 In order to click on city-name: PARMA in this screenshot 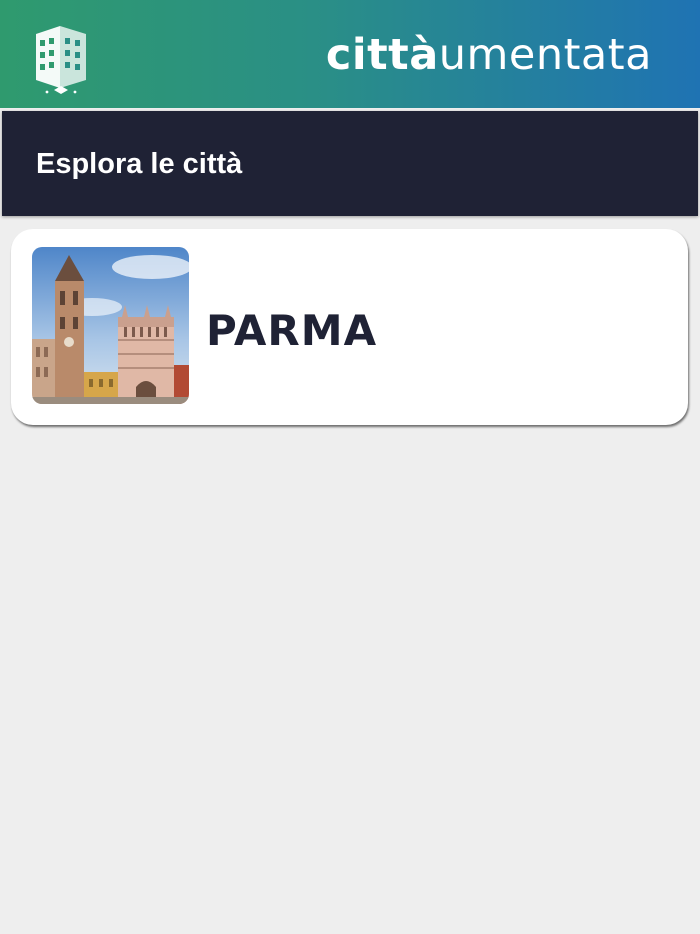, I will do `click(292, 330)`.